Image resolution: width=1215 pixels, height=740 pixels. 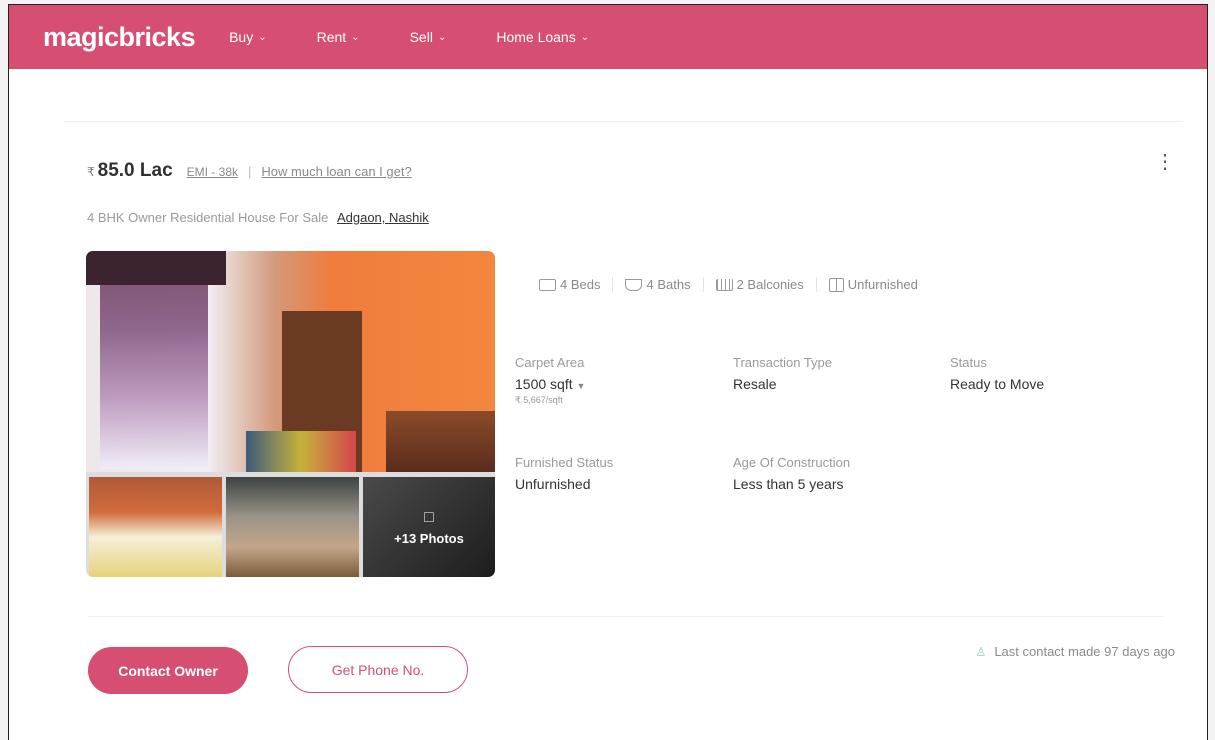 What do you see at coordinates (301, 451) in the screenshot?
I see `photo-basket-detail` at bounding box center [301, 451].